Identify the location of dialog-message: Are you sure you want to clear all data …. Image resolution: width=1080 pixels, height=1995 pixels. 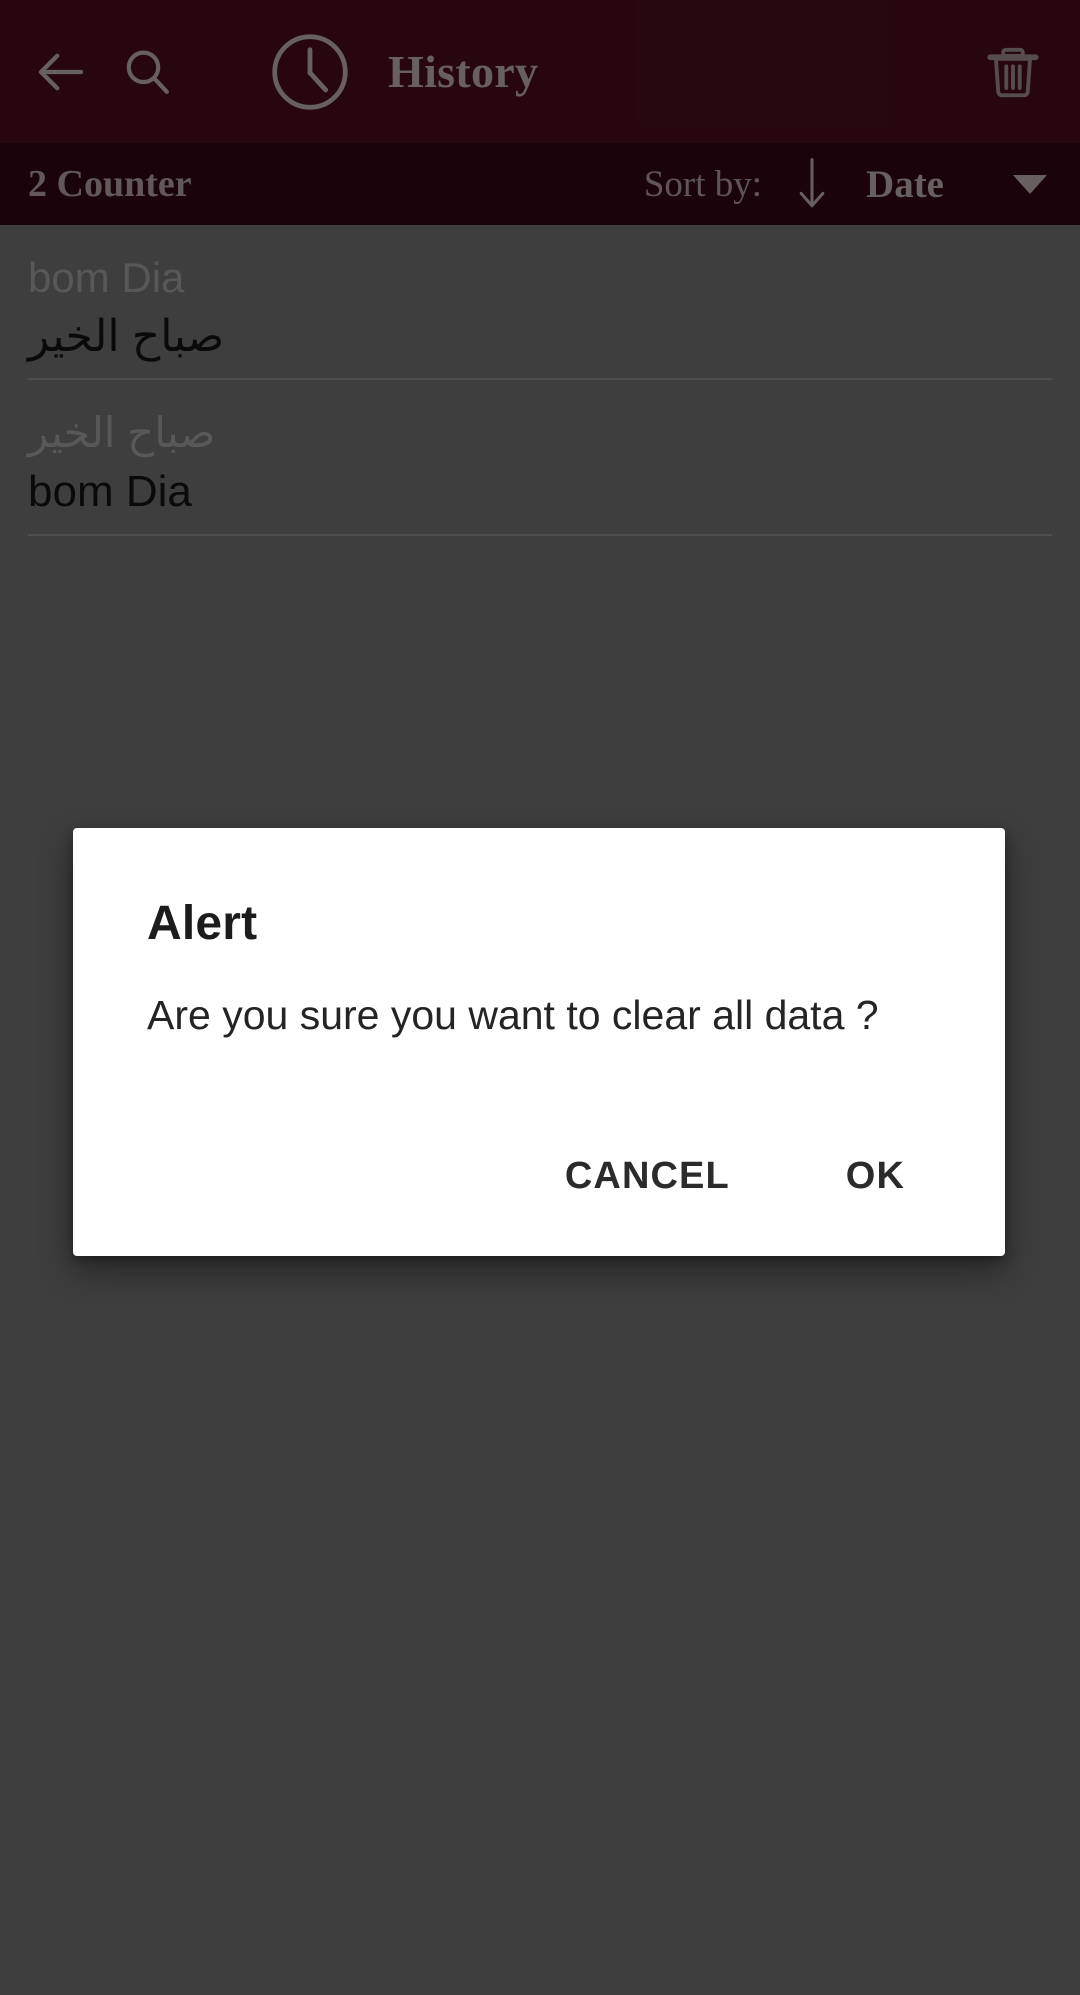
(513, 1015).